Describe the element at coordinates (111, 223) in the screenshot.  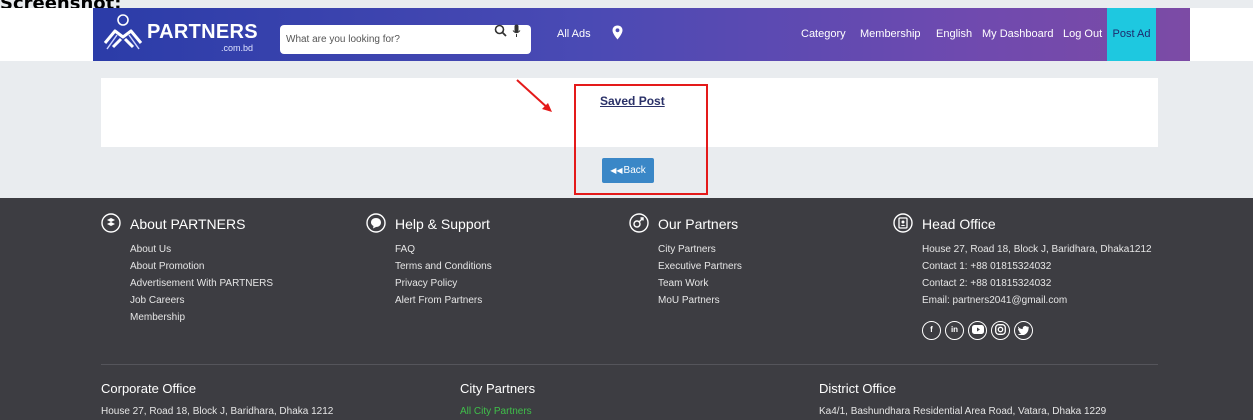
I see `dropbox-icon` at that location.